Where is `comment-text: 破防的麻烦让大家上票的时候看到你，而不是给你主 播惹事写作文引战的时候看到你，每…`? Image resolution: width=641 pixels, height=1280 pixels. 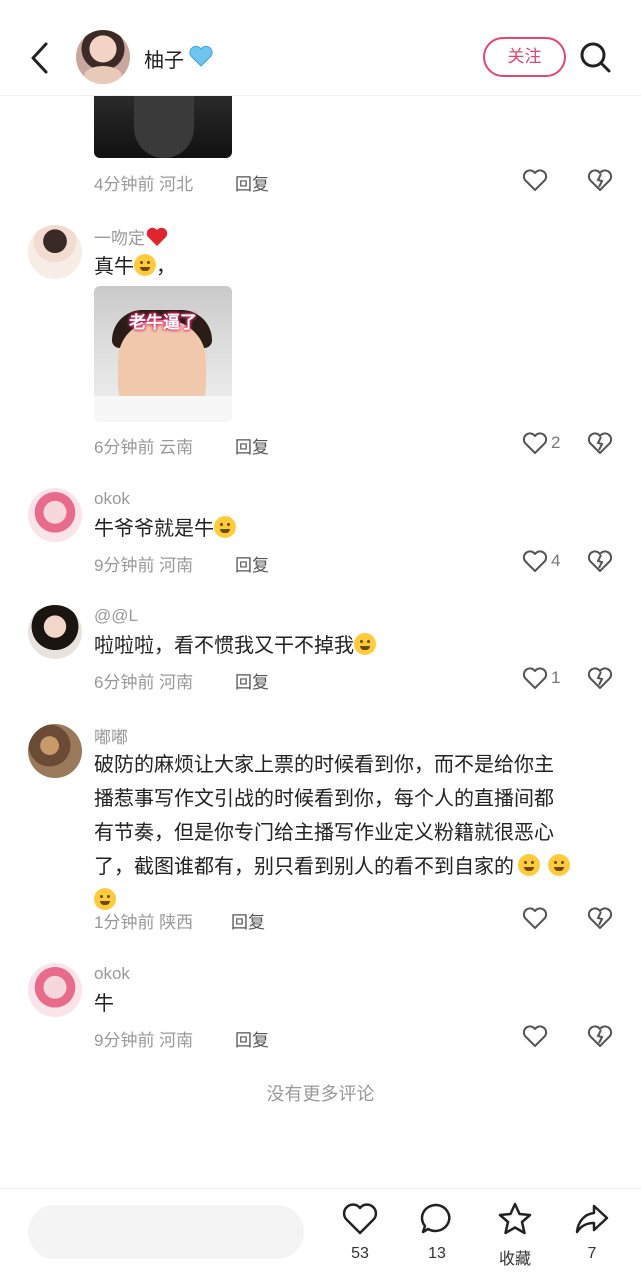
comment-text: 破防的麻烦让大家上票的时候看到你，而不是给你主 播惹事写作文引战的时候看到你，每… is located at coordinates (354, 833).